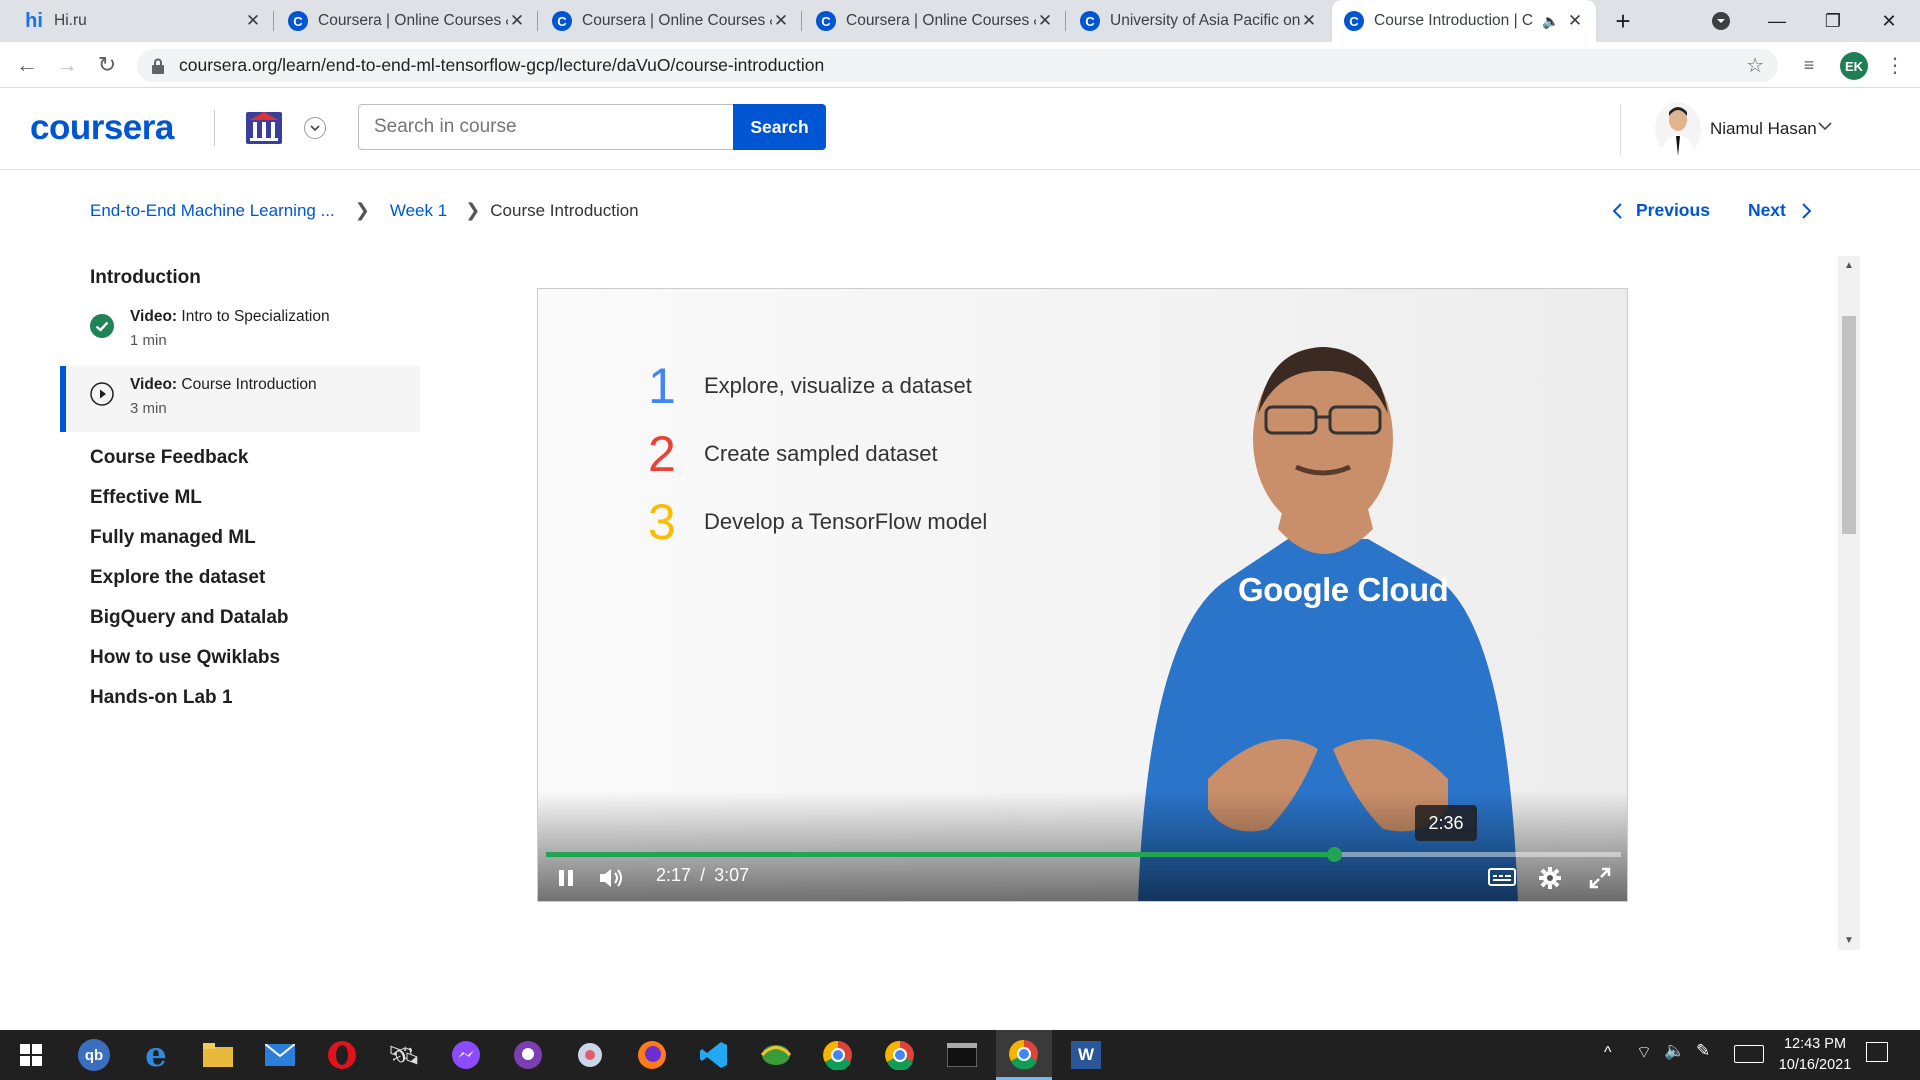 The height and width of the screenshot is (1080, 1920). Describe the element at coordinates (404, 1055) in the screenshot. I see `satellite-app-icon: 🛰` at that location.